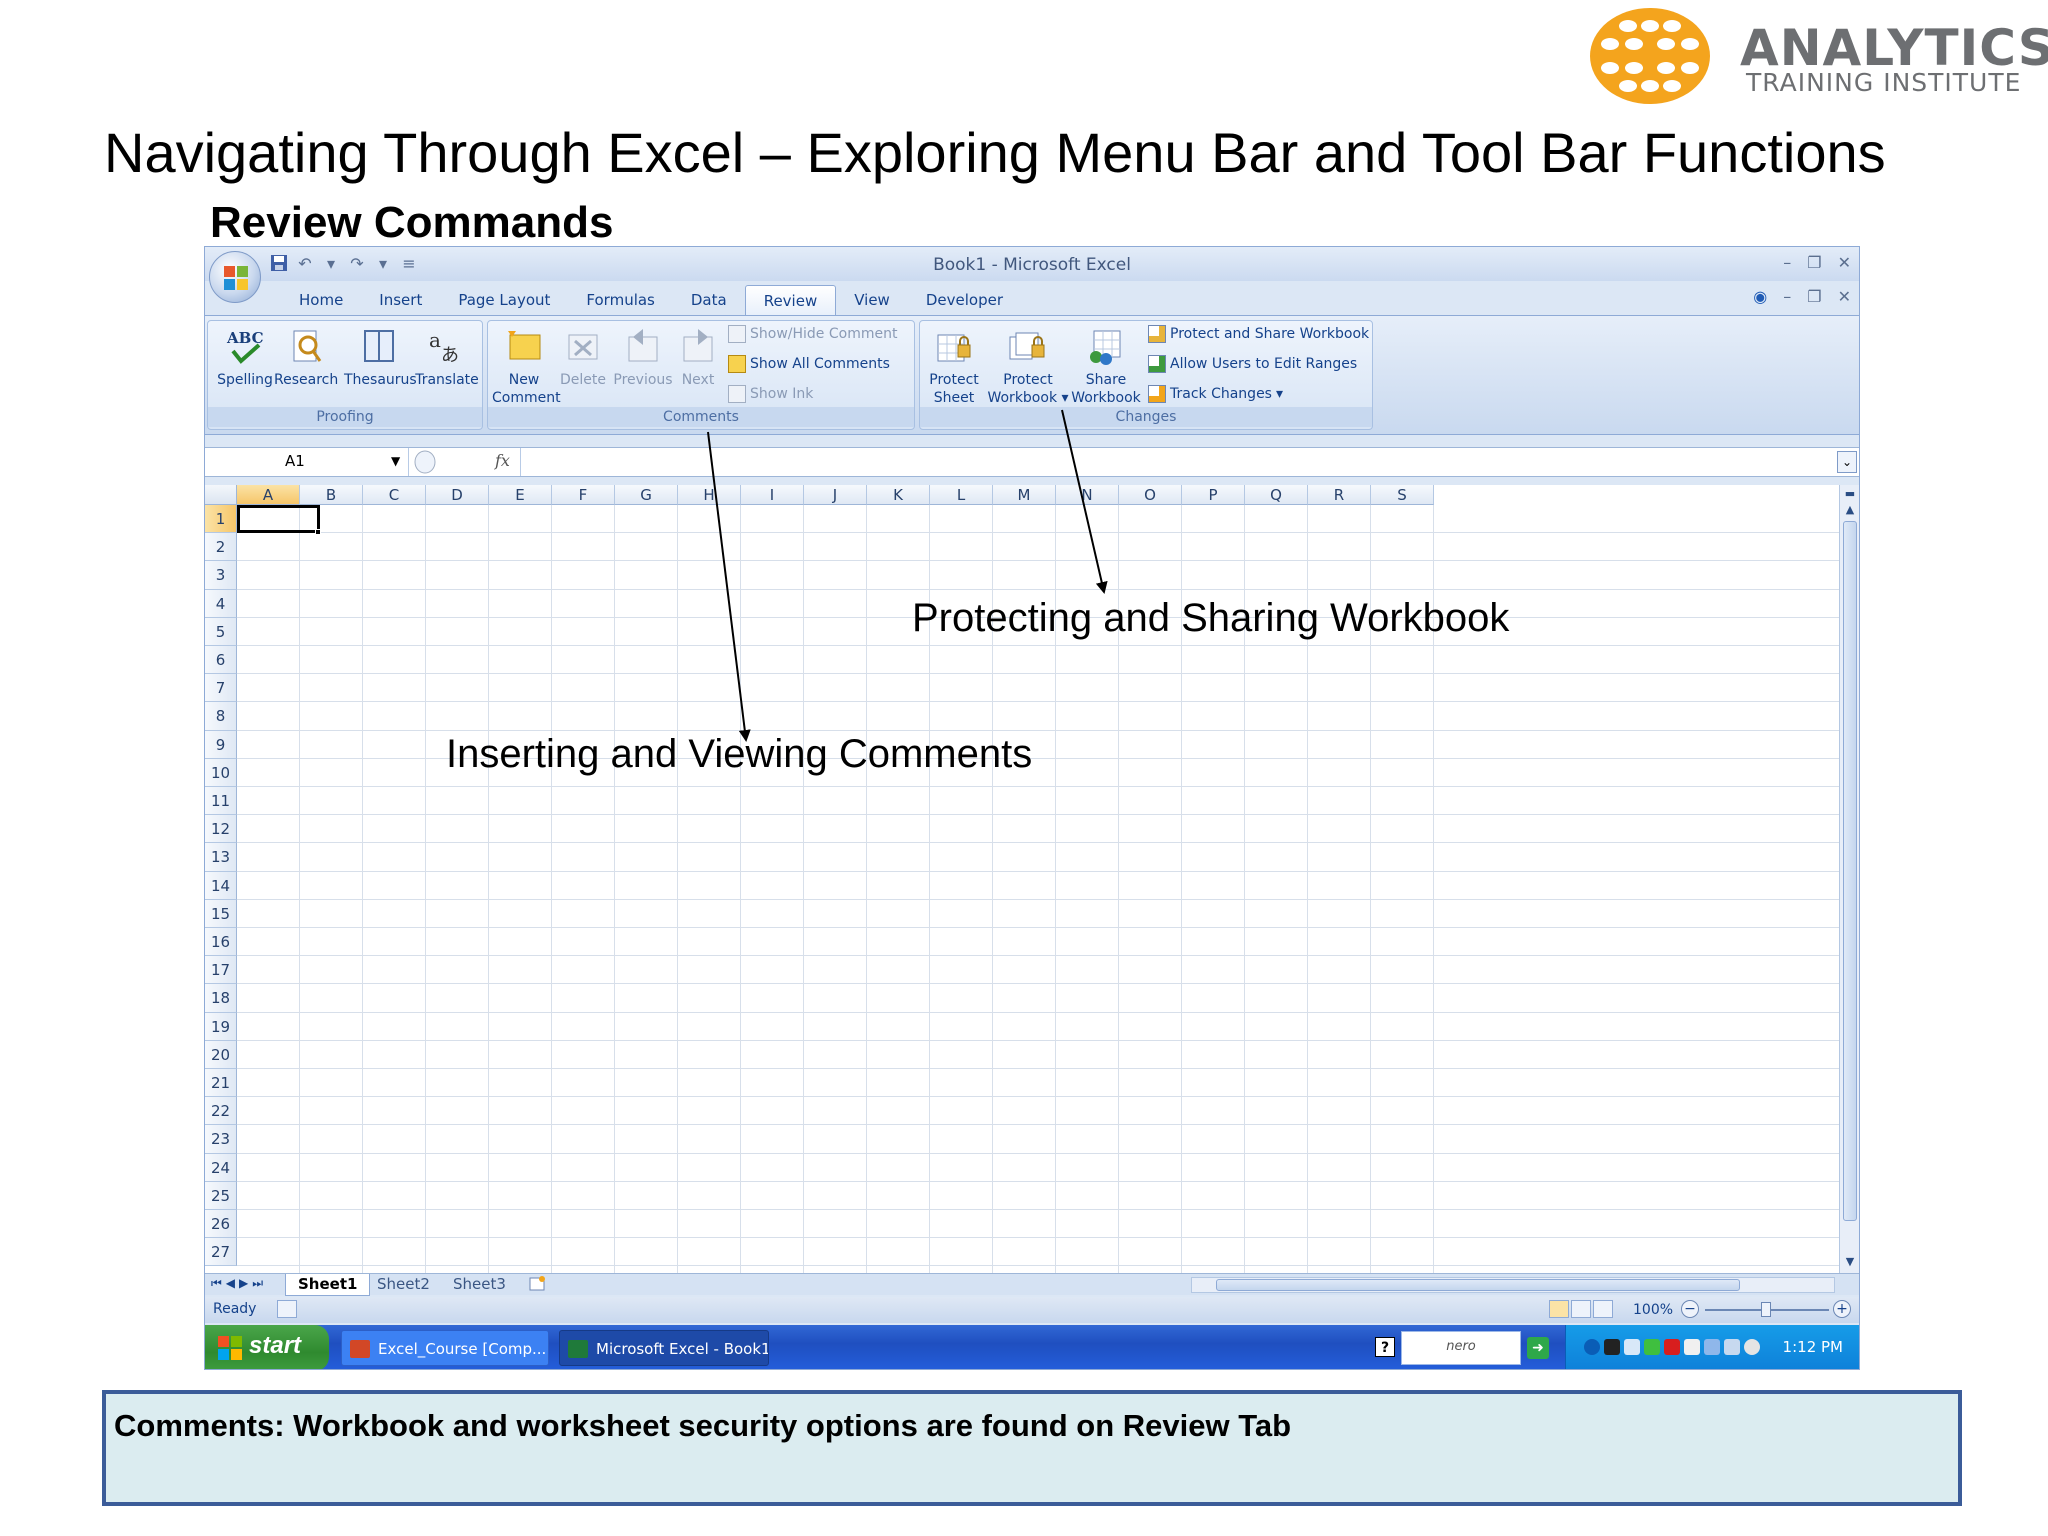  Describe the element at coordinates (1150, 495) in the screenshot. I see `column-header: O` at that location.